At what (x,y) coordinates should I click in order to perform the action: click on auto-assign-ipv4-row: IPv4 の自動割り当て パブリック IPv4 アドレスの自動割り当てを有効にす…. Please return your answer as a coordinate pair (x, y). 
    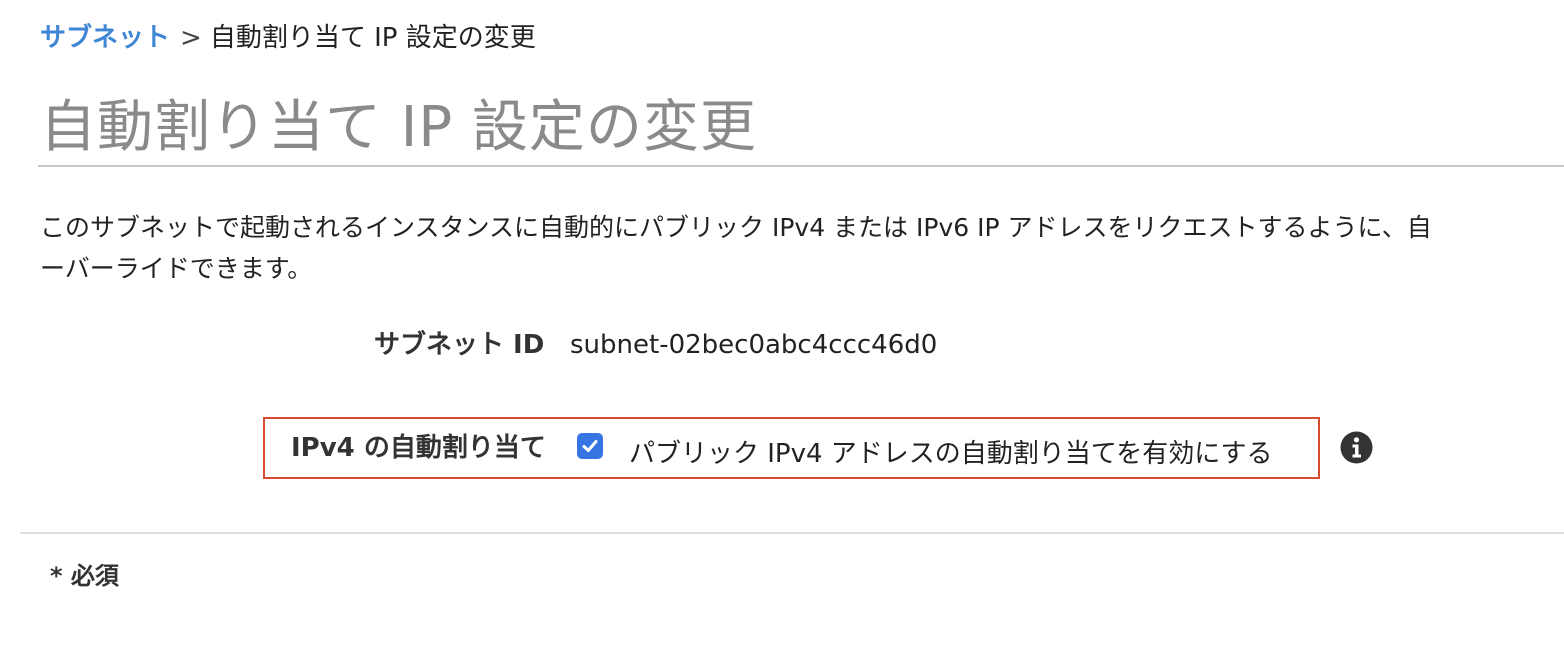
    Looking at the image, I should click on (791, 448).